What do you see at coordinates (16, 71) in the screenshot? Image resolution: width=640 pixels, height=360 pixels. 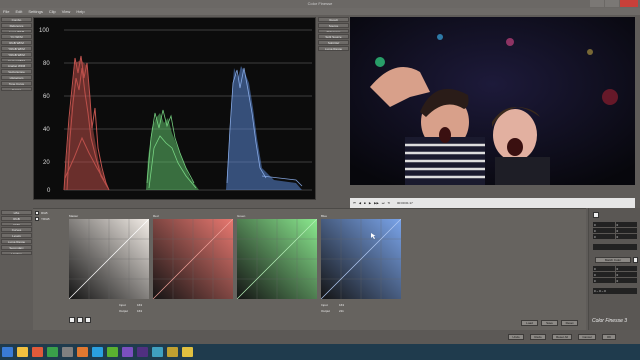 I see `scope-btn-vectorscope: Vectorscope` at bounding box center [16, 71].